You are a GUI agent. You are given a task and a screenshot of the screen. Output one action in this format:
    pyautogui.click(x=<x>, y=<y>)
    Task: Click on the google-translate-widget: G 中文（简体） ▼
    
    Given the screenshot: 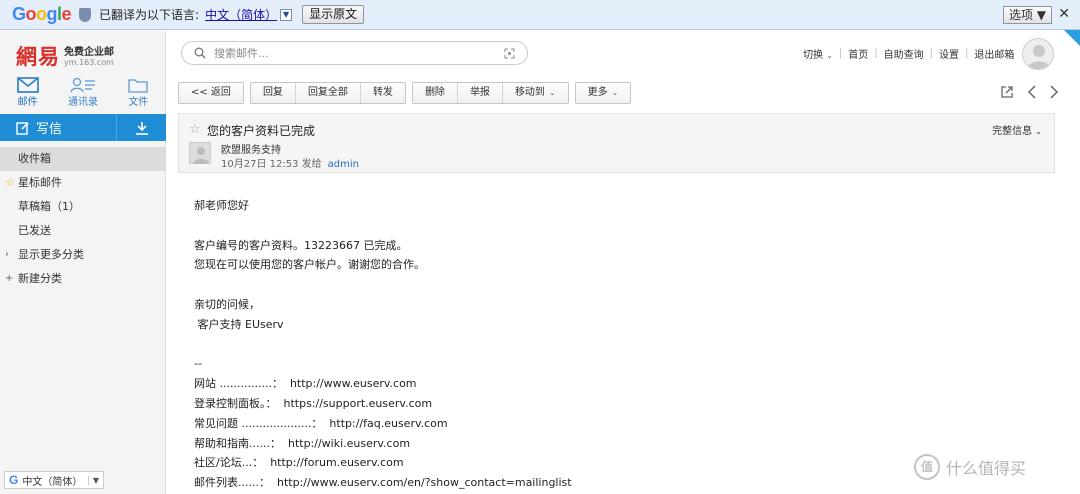 What is the action you would take?
    pyautogui.click(x=54, y=480)
    